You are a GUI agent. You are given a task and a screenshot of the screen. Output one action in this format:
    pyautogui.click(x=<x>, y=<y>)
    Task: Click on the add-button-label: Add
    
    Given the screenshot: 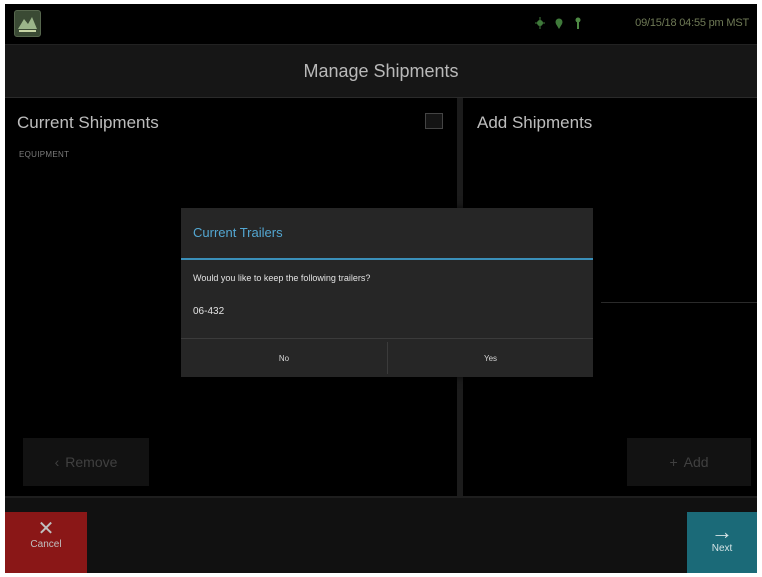 What is the action you would take?
    pyautogui.click(x=696, y=462)
    